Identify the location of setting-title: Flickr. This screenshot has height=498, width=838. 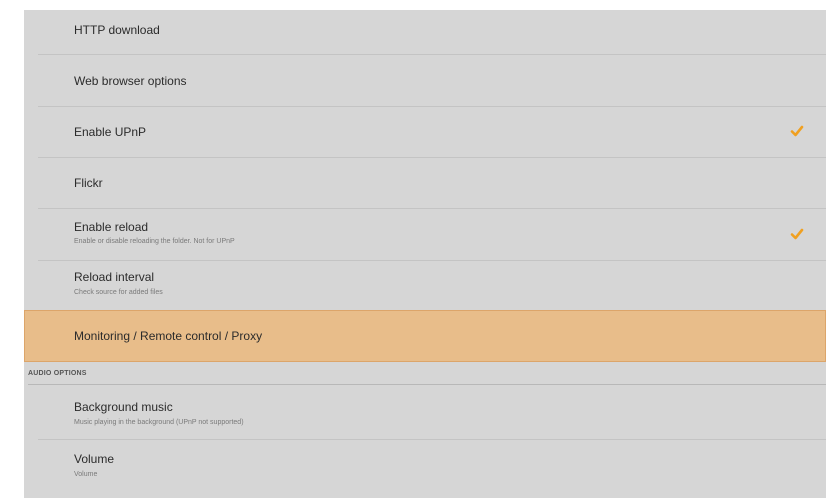
(88, 183).